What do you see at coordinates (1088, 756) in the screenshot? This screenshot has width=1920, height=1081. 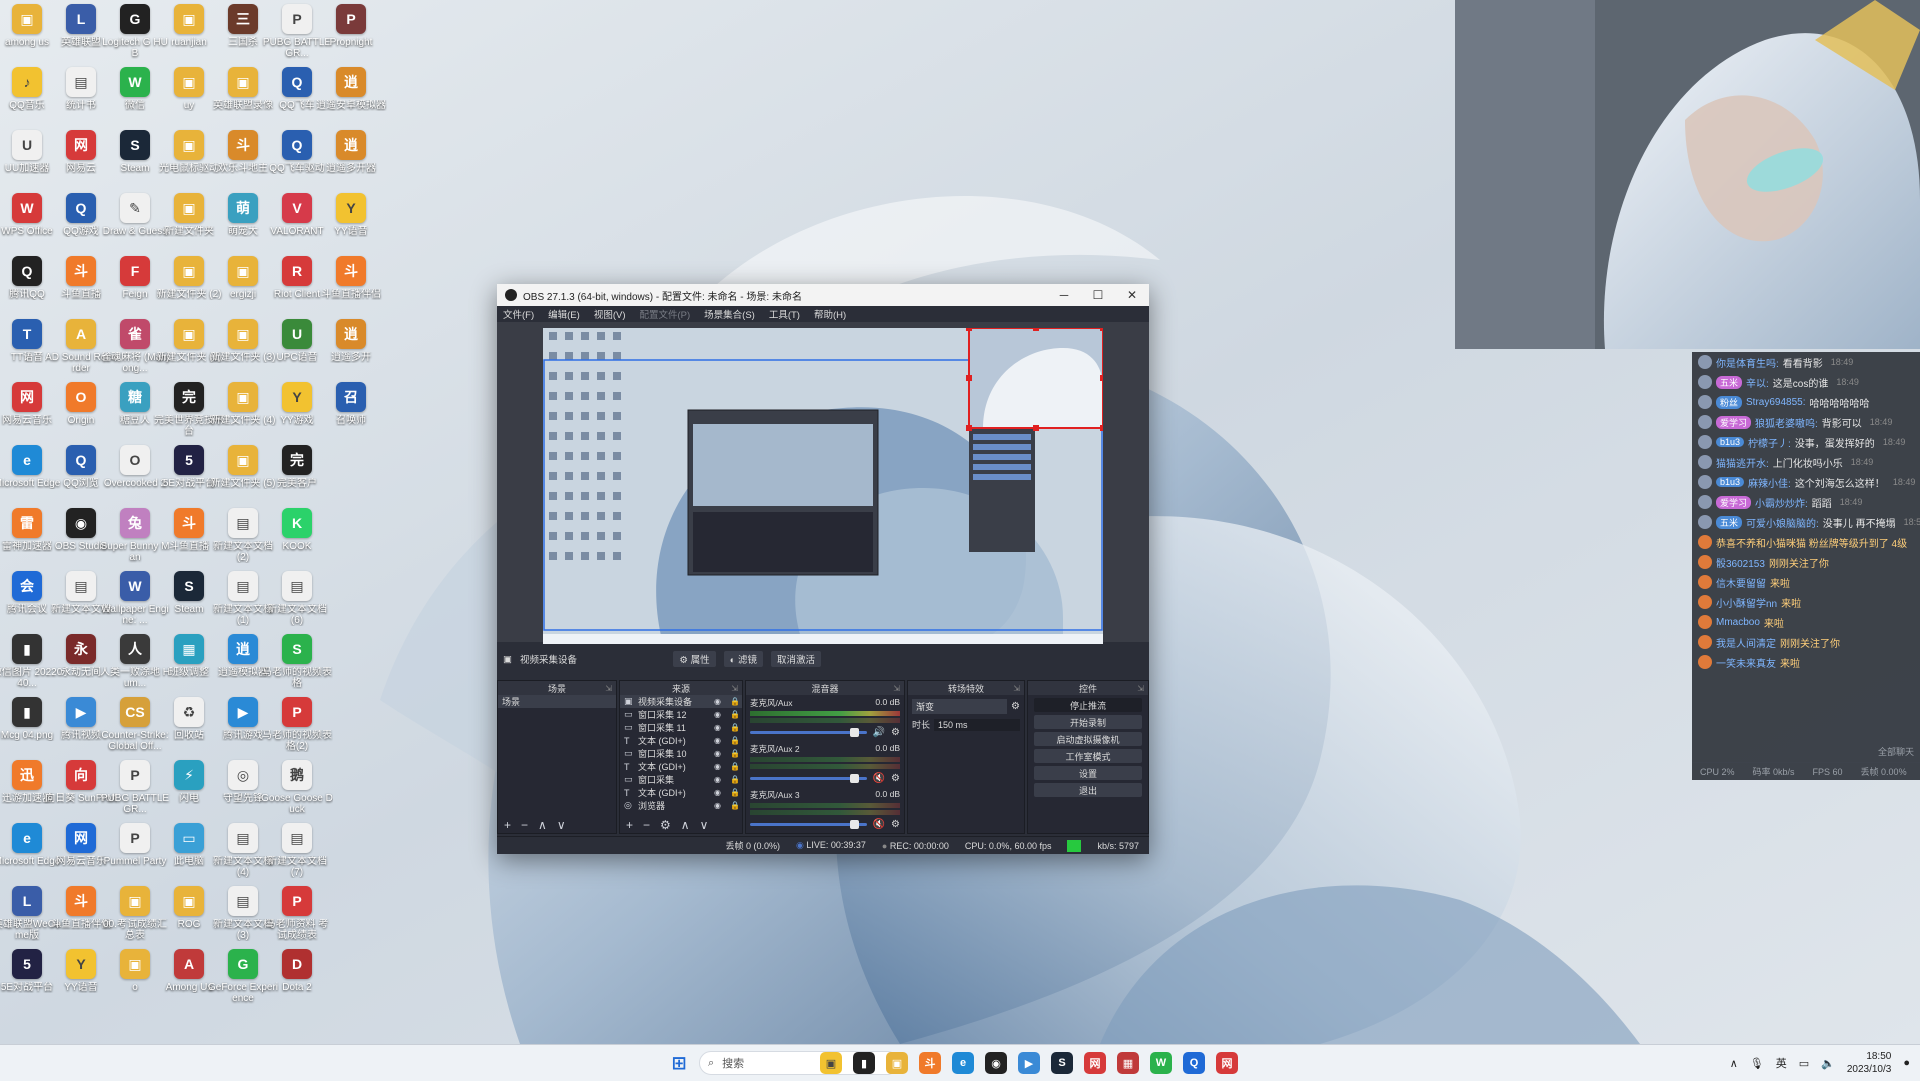 I see `control-button: 工作室模式` at bounding box center [1088, 756].